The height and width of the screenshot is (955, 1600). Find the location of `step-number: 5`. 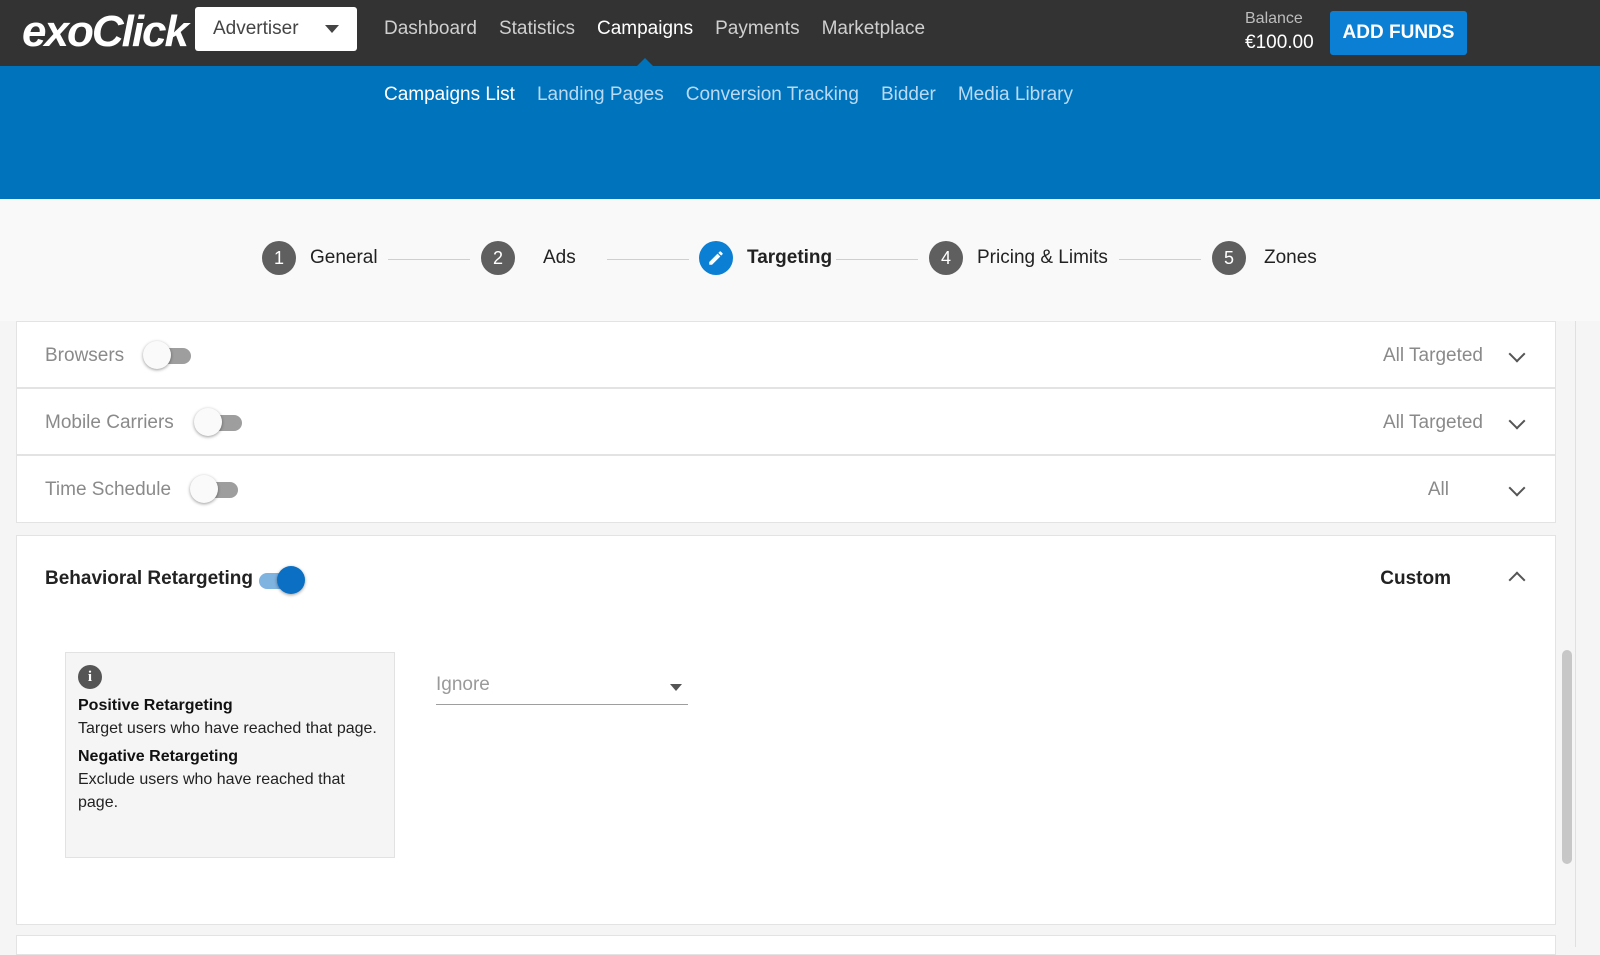

step-number: 5 is located at coordinates (1229, 258).